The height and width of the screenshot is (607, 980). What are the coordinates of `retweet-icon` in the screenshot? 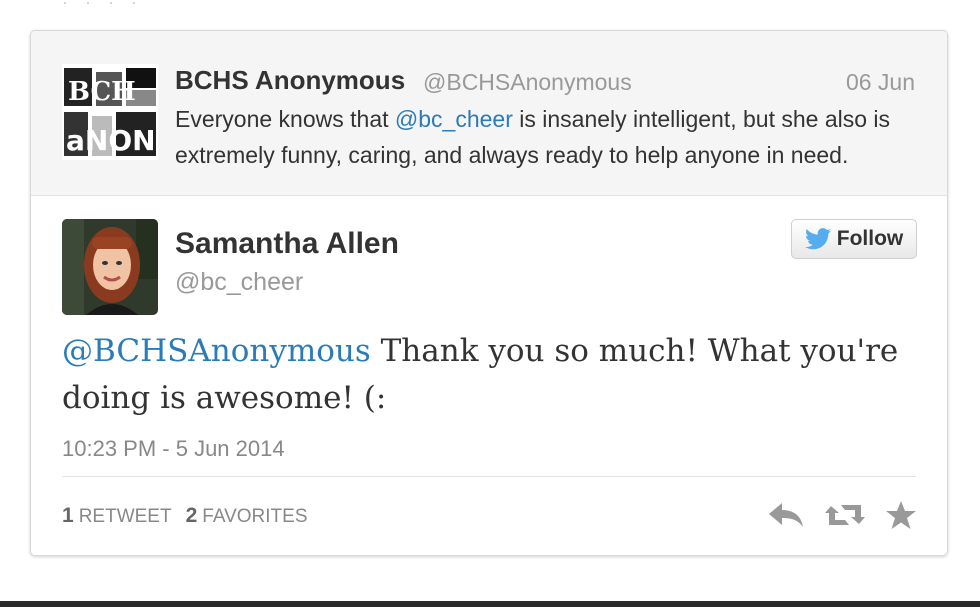 It's located at (845, 515).